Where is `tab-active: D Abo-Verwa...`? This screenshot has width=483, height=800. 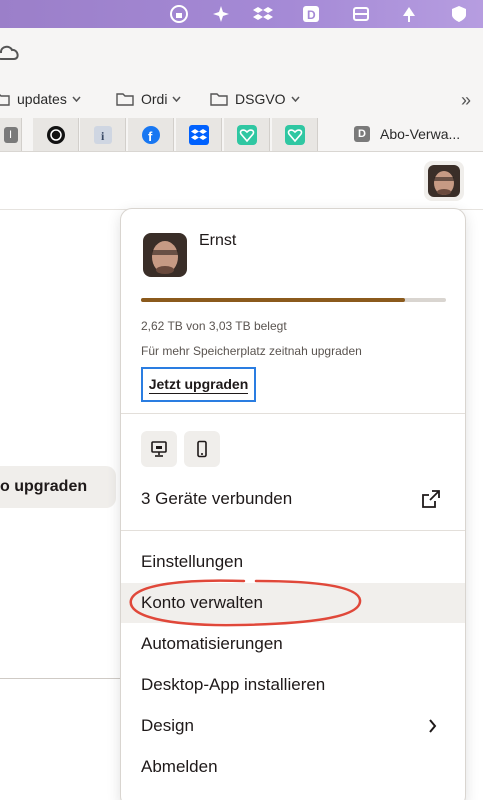 tab-active: D Abo-Verwa... is located at coordinates (407, 134).